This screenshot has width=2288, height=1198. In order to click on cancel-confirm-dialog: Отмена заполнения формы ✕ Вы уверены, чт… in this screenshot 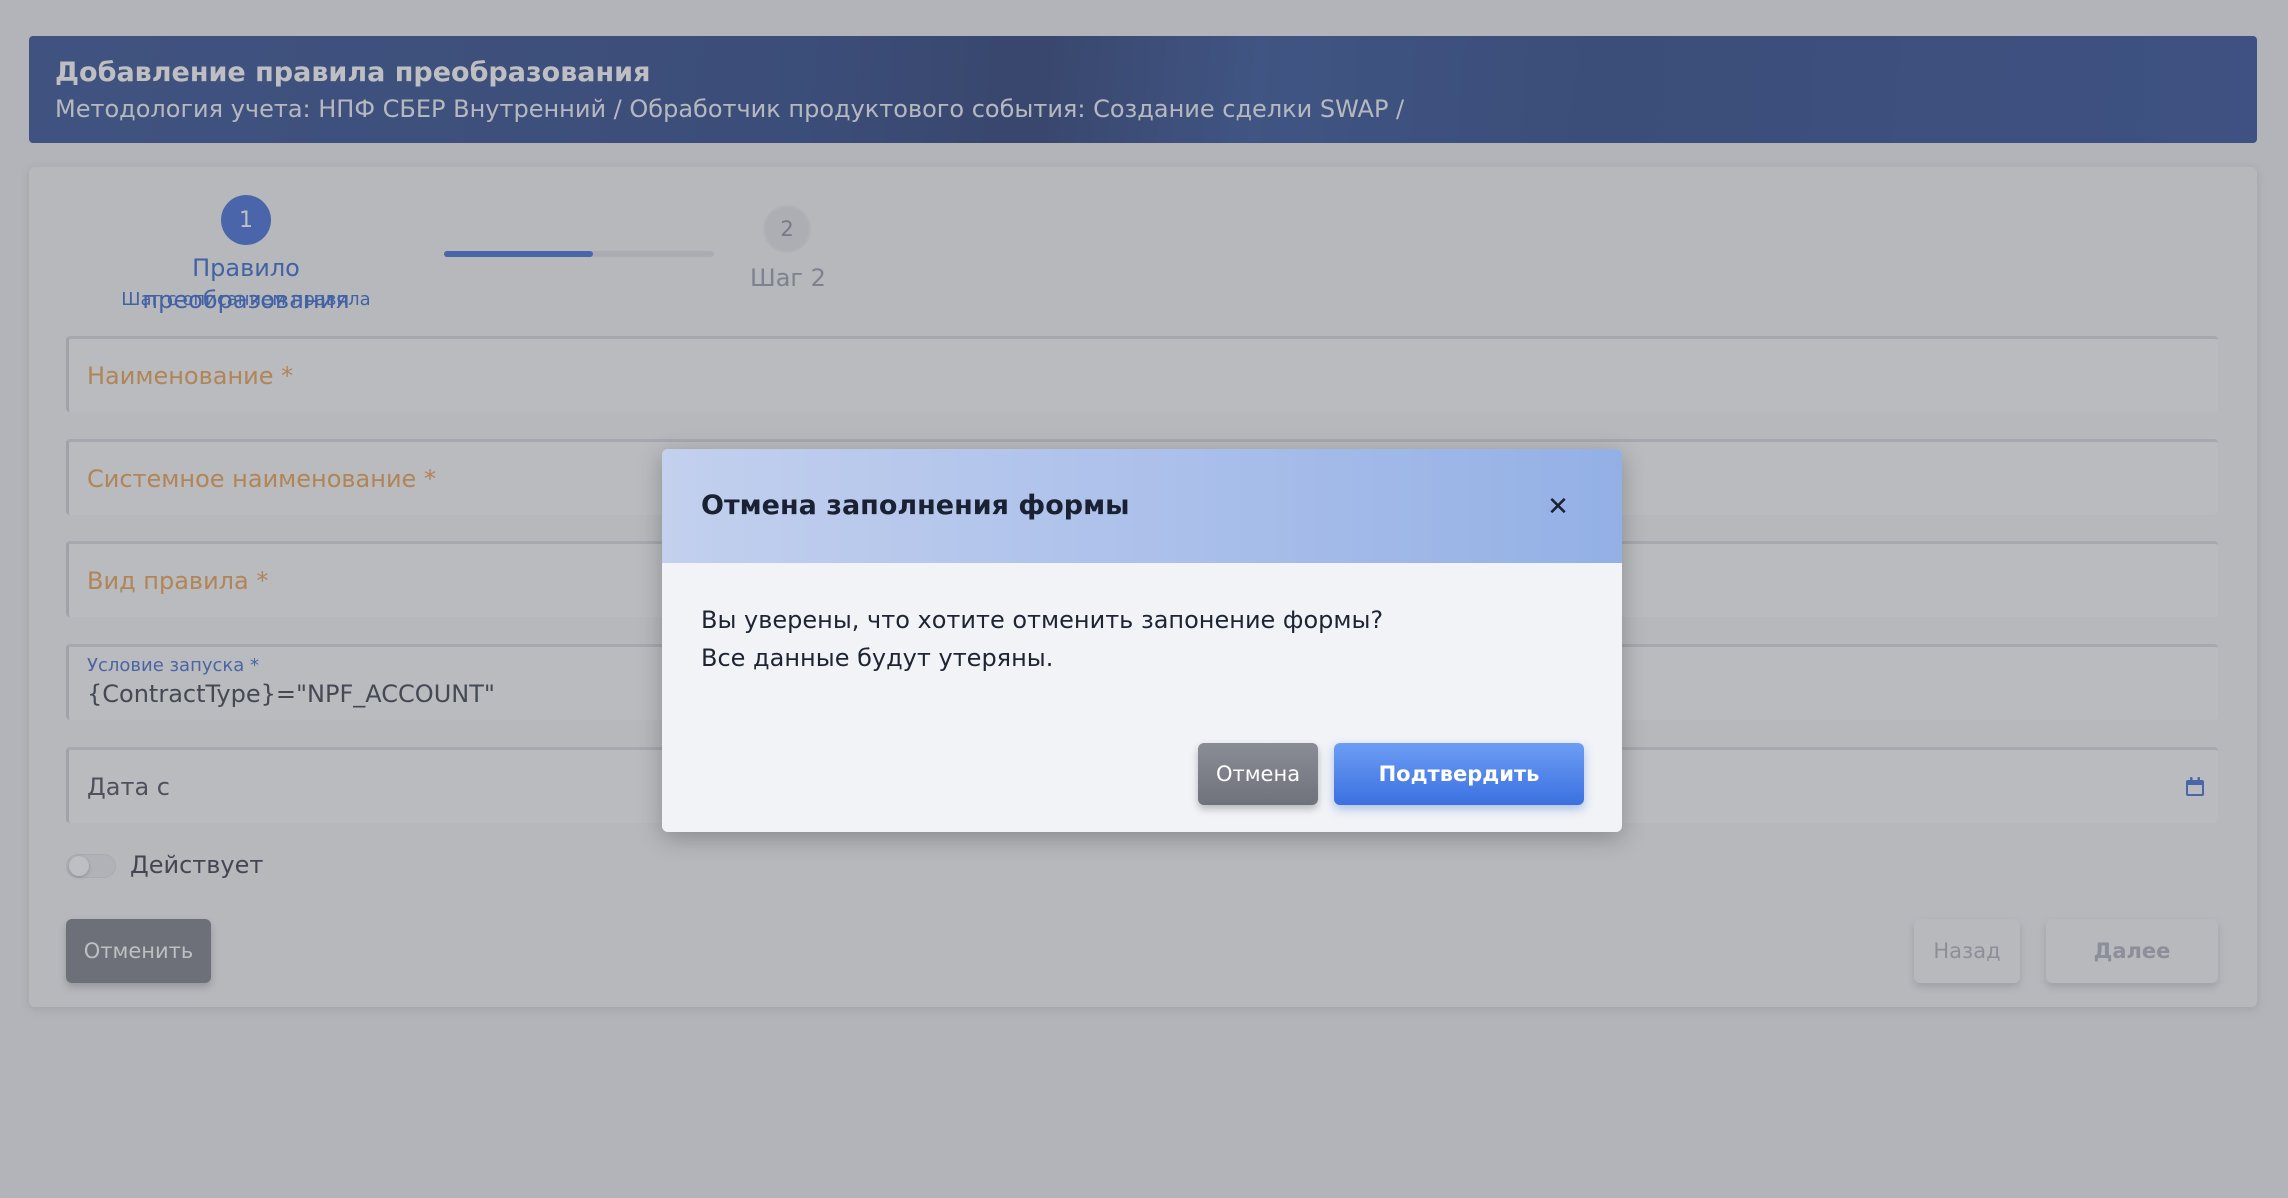, I will do `click(1142, 640)`.